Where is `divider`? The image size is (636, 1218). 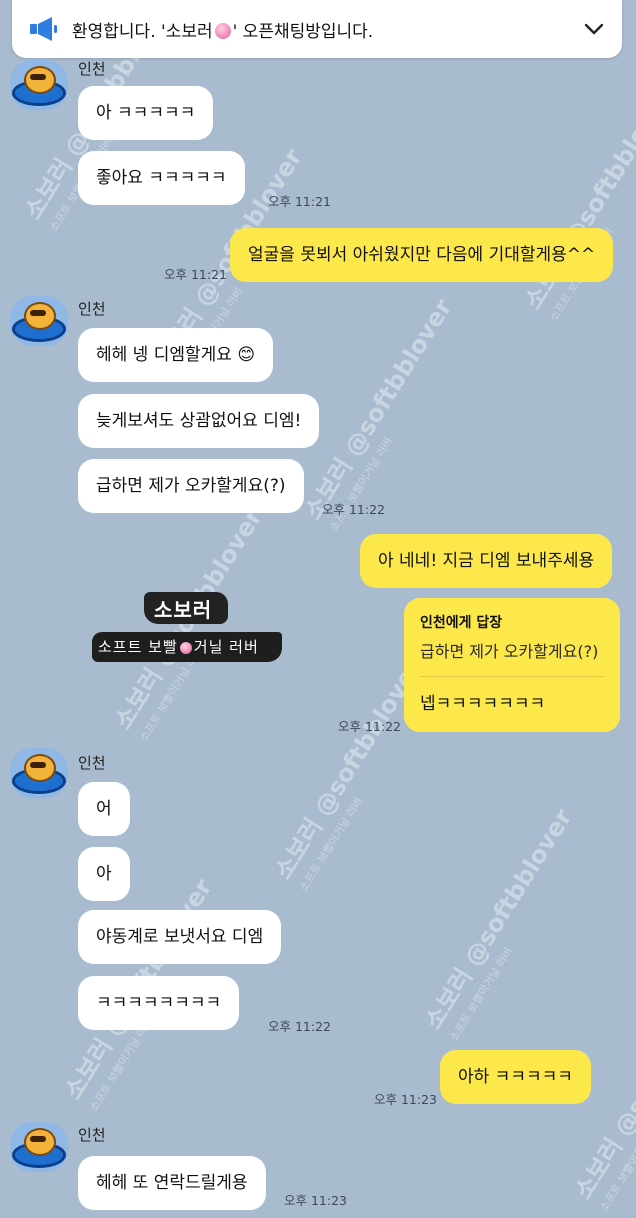 divider is located at coordinates (512, 676).